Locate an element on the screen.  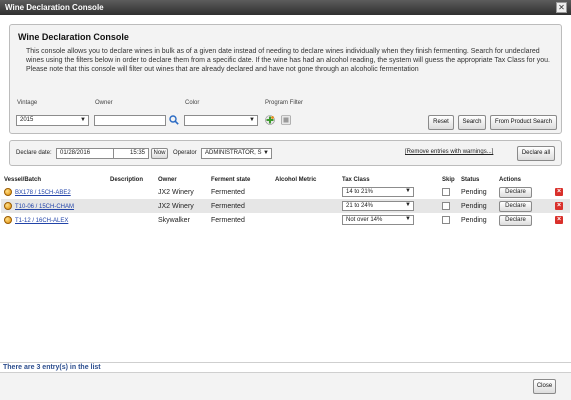
tax-class-select: 21 to 24% ▼ is located at coordinates (378, 206).